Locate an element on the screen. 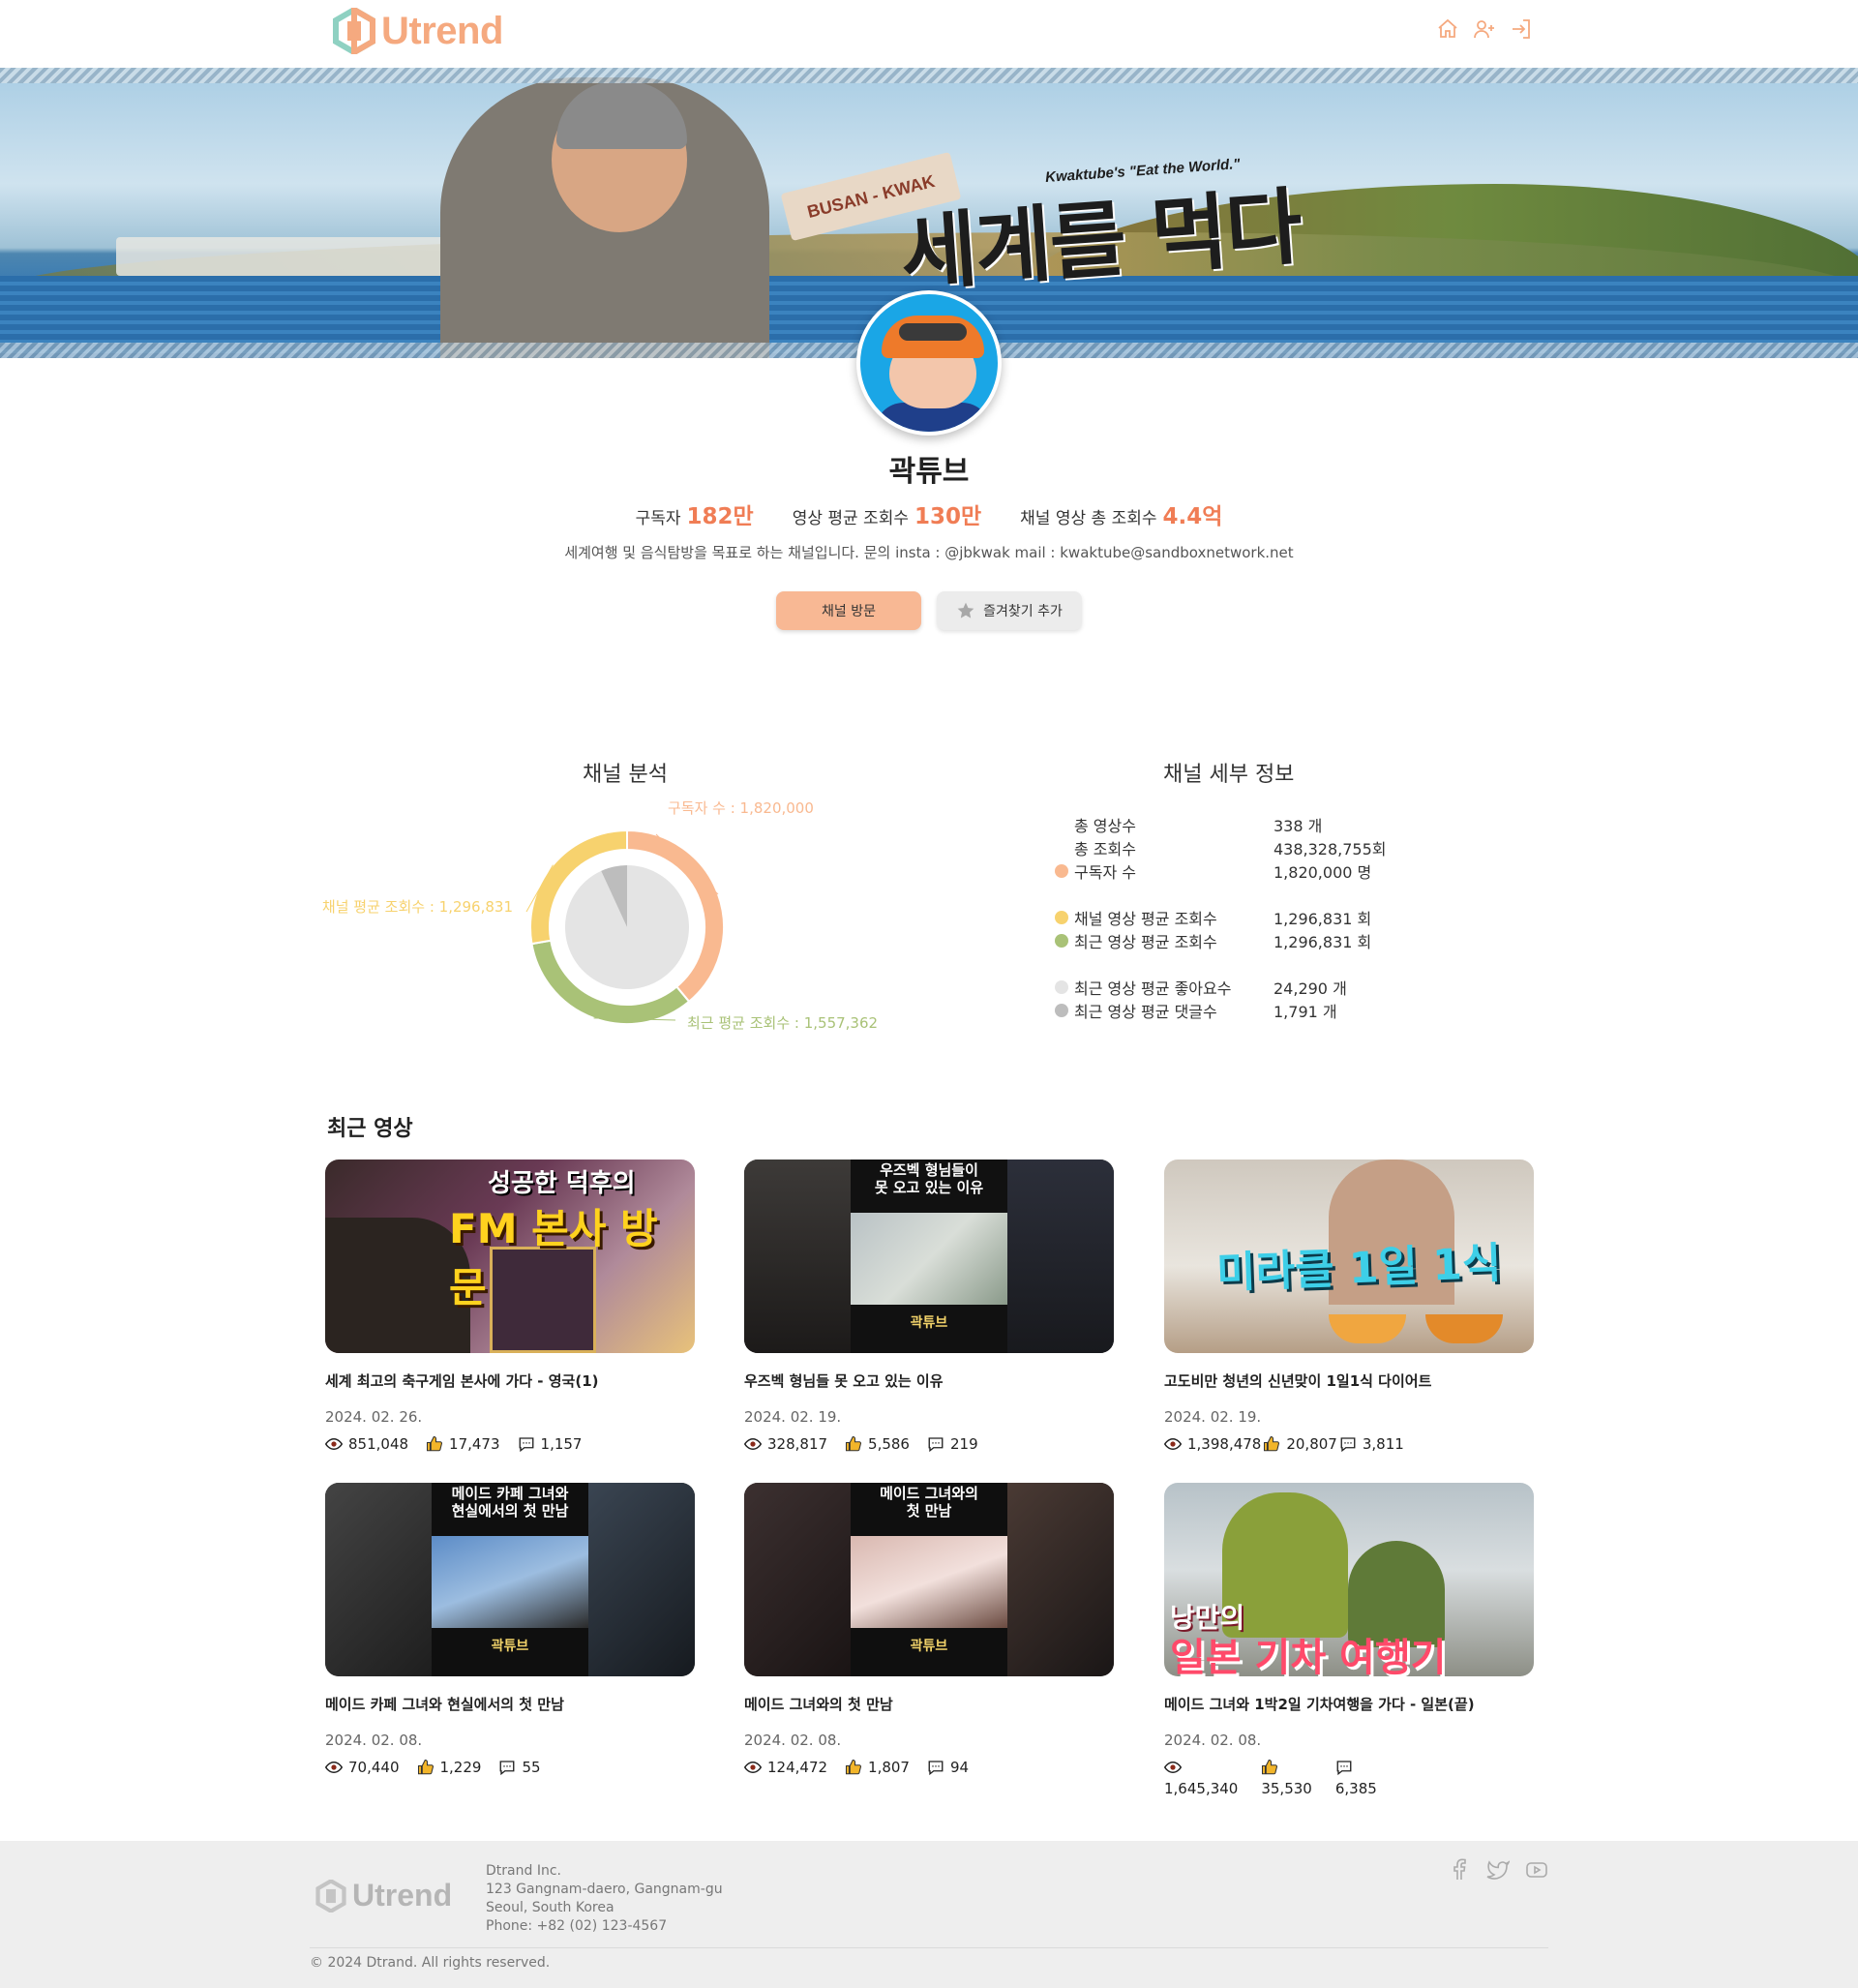 Image resolution: width=1858 pixels, height=1988 pixels. thumb-caption: 우즈벡 형님들이 못 오고 있는 이유 is located at coordinates (929, 1178).